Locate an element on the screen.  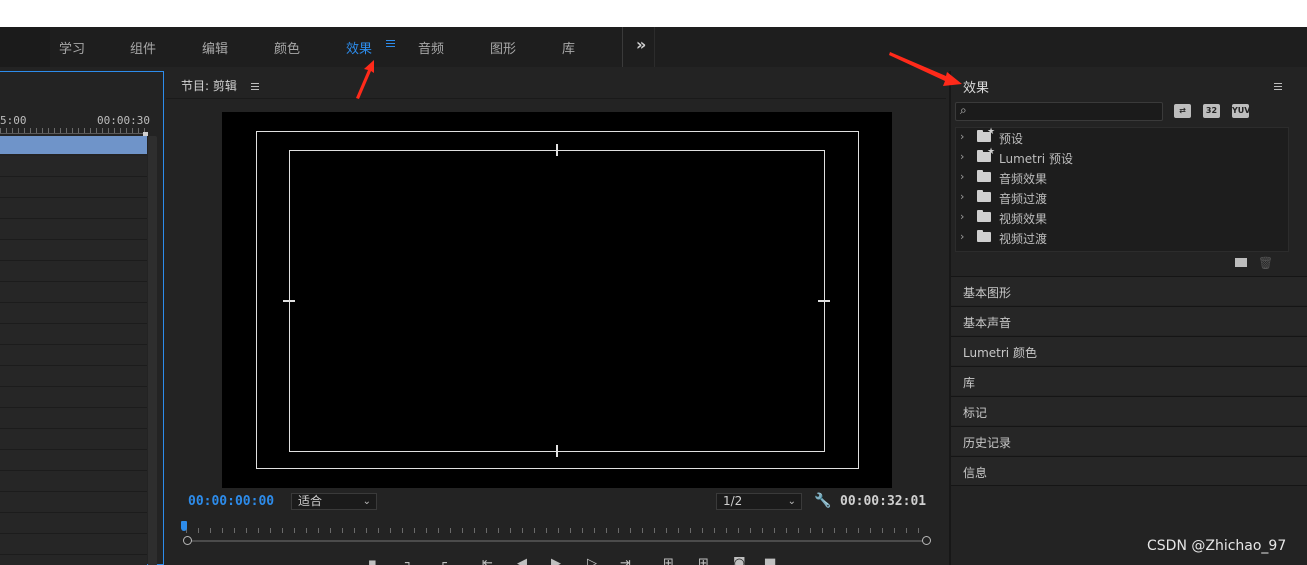
star-icon: ★ is located at coordinates (991, 152).